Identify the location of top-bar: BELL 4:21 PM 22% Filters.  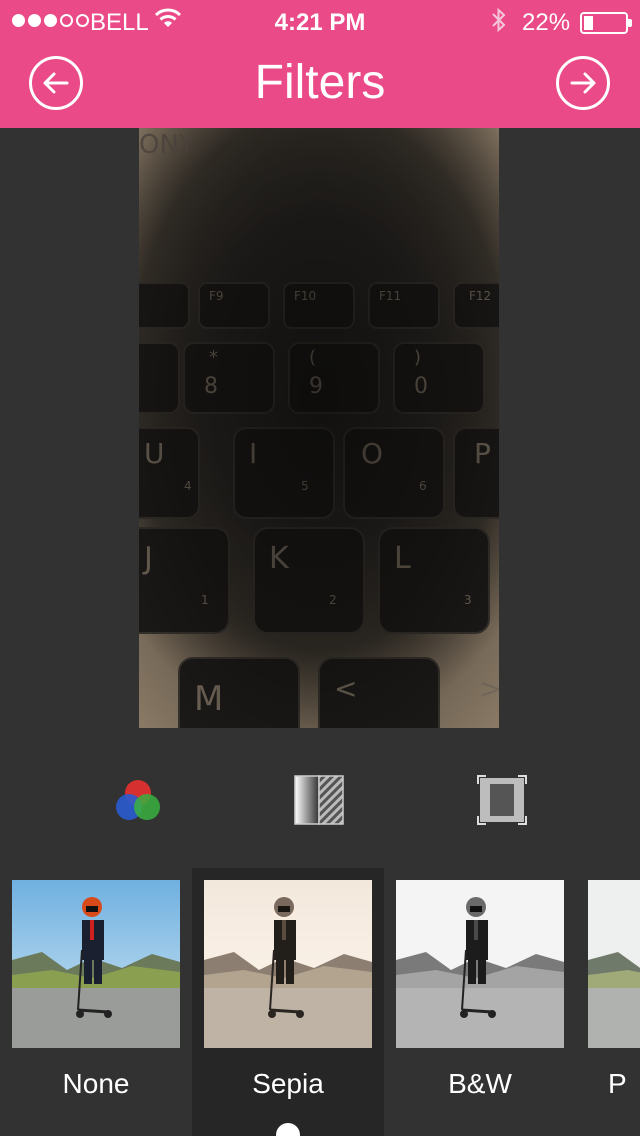
(320, 64).